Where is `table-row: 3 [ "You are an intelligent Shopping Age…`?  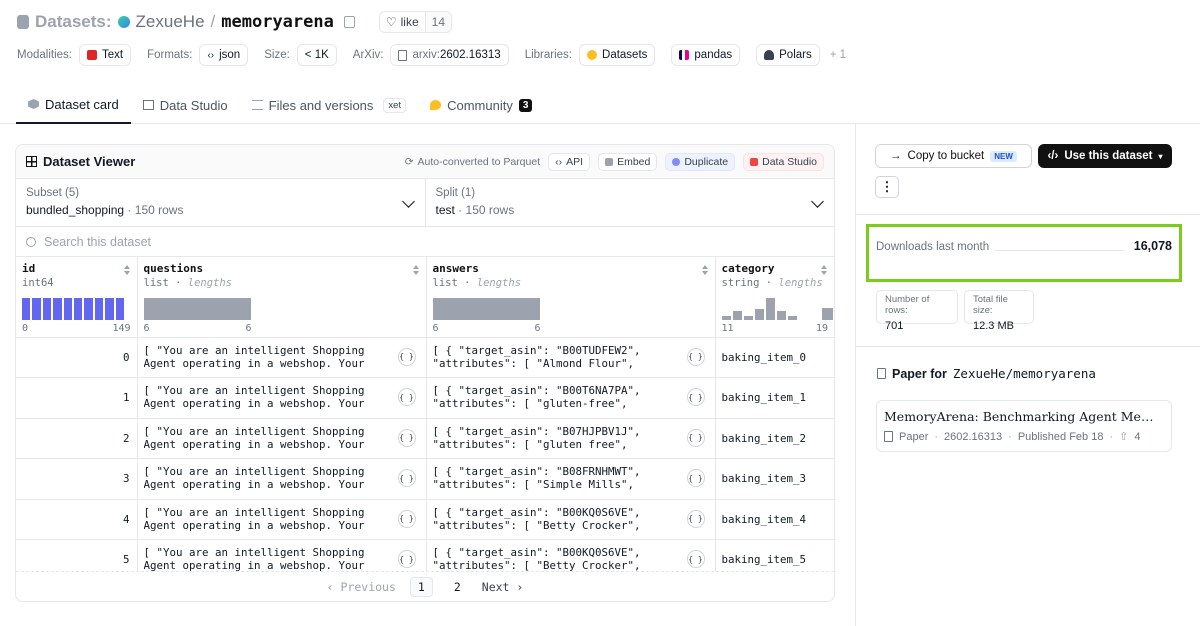 table-row: 3 [ "You are an intelligent Shopping Age… is located at coordinates (425, 479).